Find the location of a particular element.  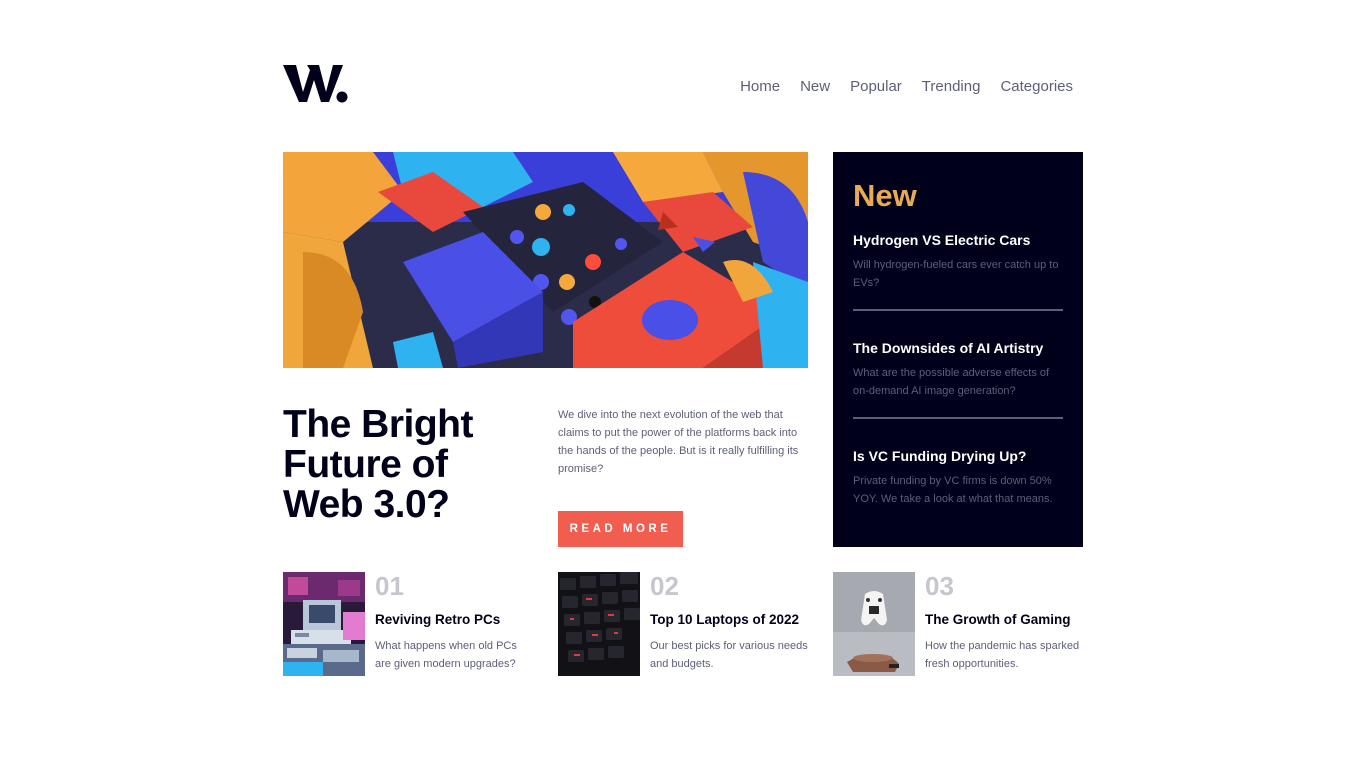

game-controller-image is located at coordinates (874, 624).